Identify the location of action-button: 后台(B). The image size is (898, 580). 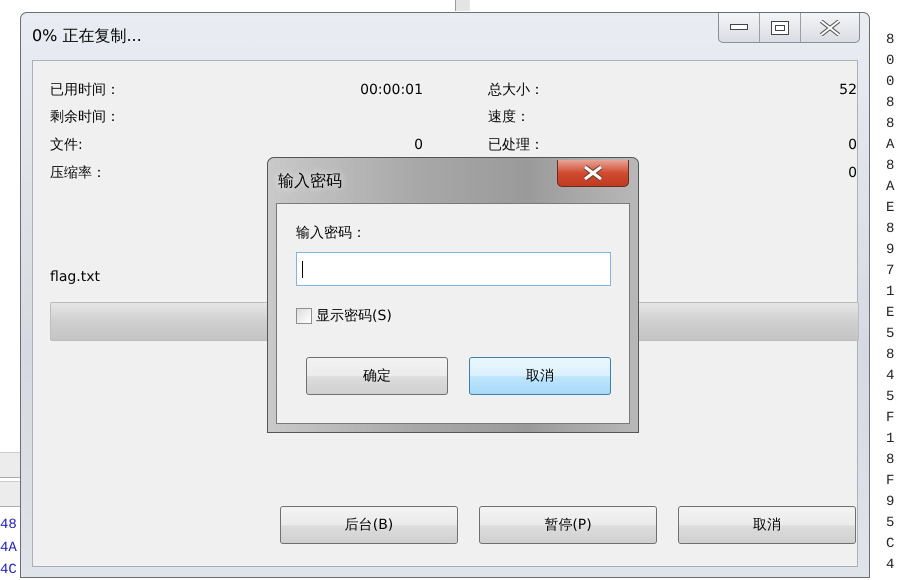
(369, 525).